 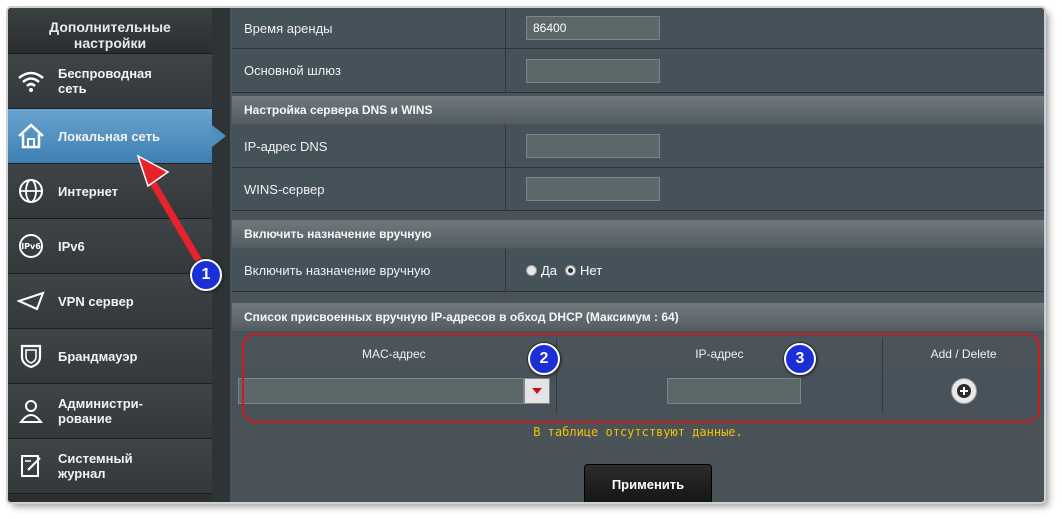 I want to click on sidebar-item-label: Локальная сеть, so click(x=109, y=136).